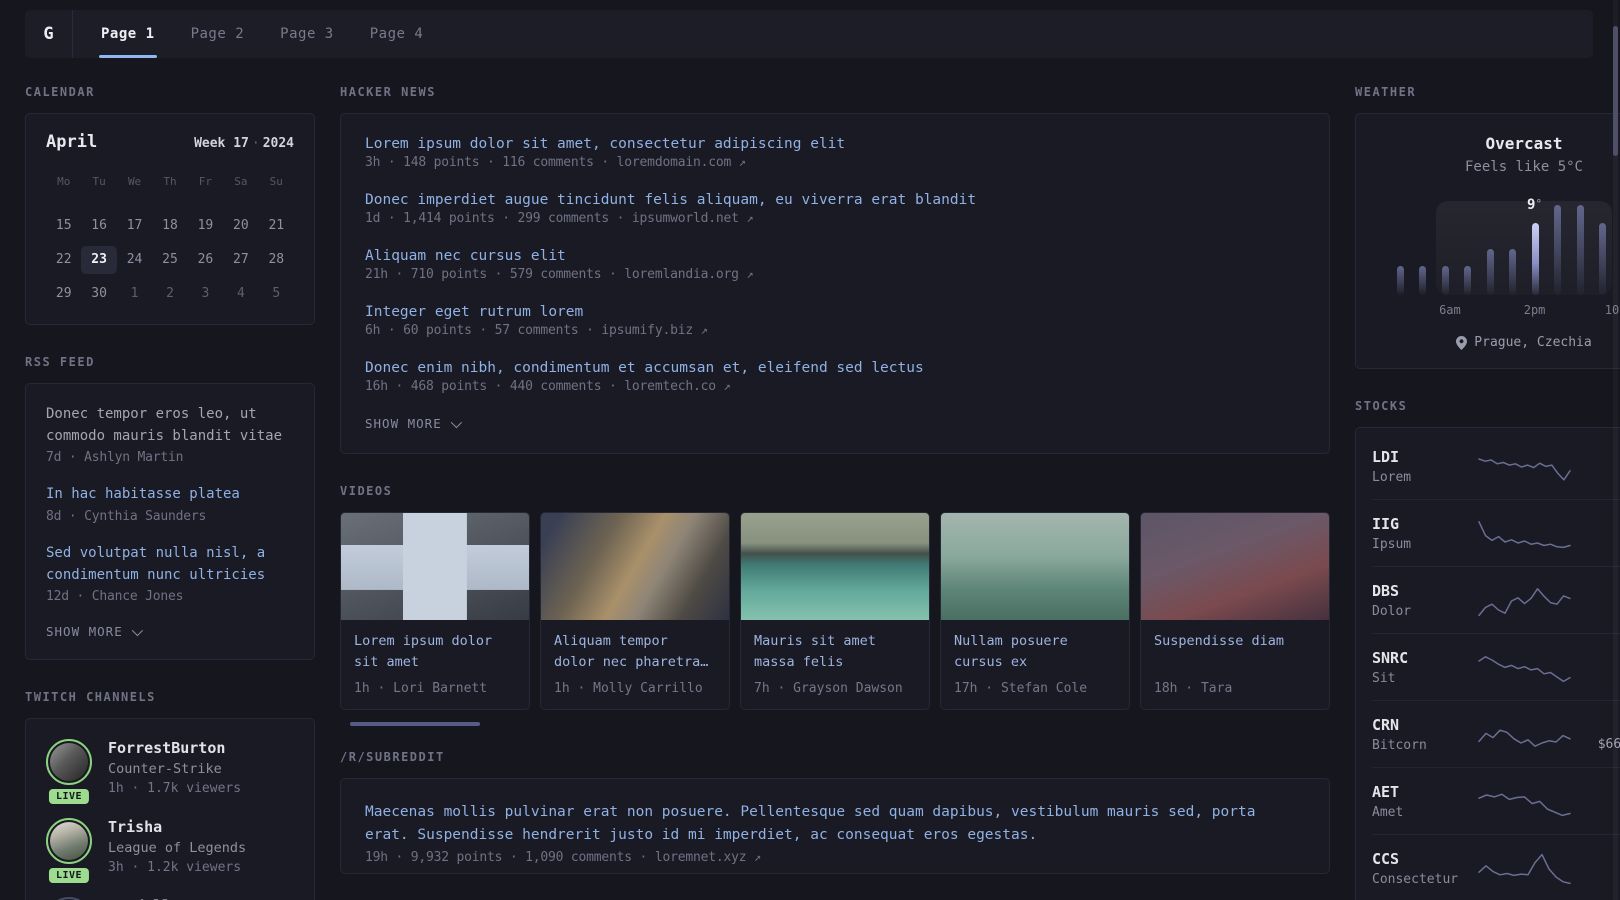 This screenshot has width=1620, height=900. Describe the element at coordinates (98, 294) in the screenshot. I see `calendar-day: 30` at that location.